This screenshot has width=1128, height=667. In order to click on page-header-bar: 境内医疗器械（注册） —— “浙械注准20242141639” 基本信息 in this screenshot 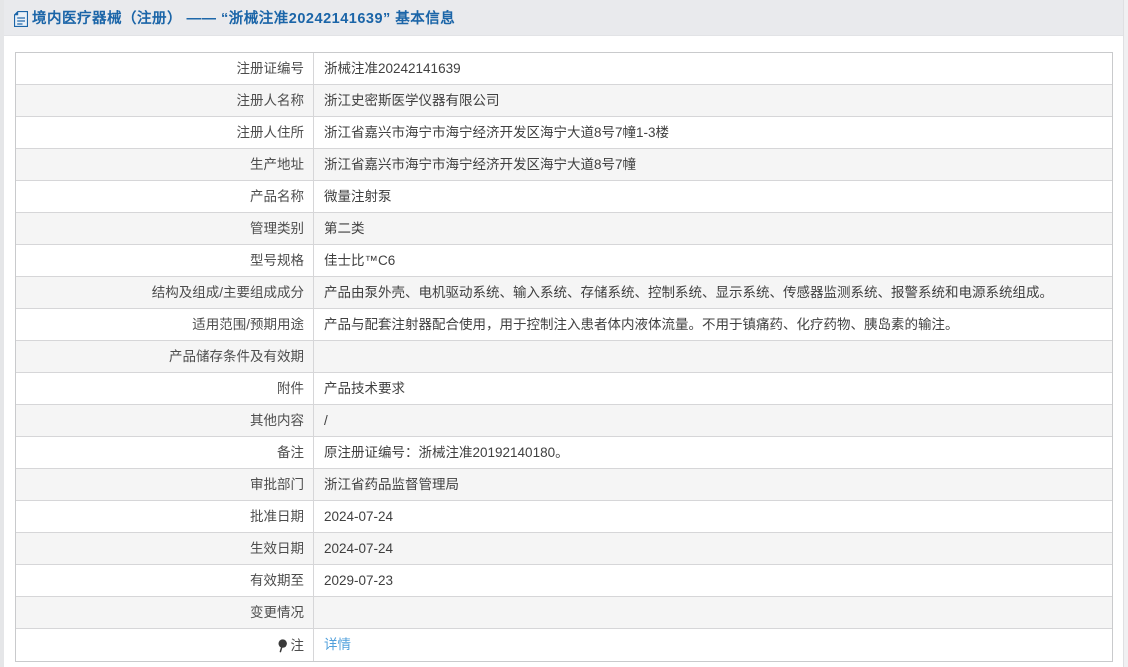, I will do `click(564, 18)`.